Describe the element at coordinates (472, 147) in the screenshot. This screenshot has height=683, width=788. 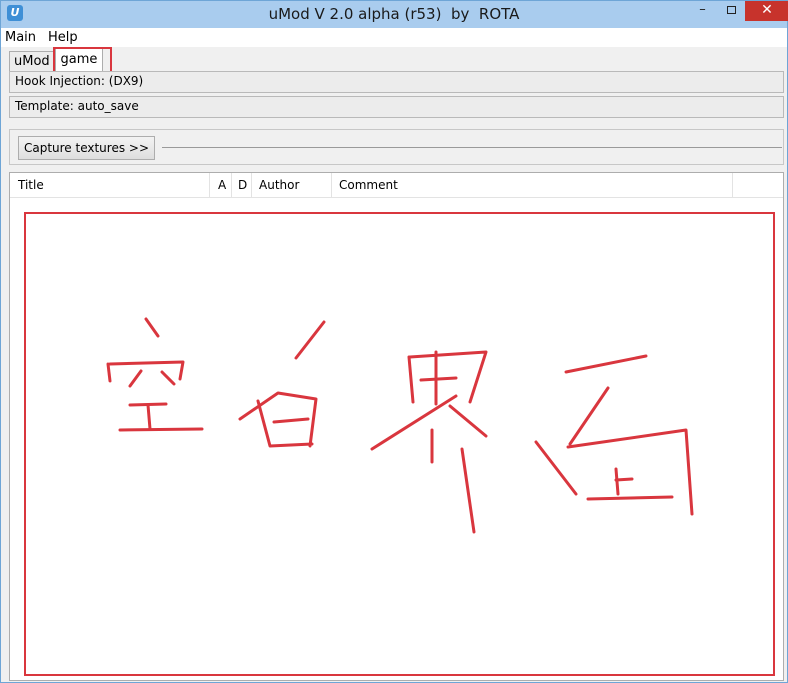
I see `capture-separator` at that location.